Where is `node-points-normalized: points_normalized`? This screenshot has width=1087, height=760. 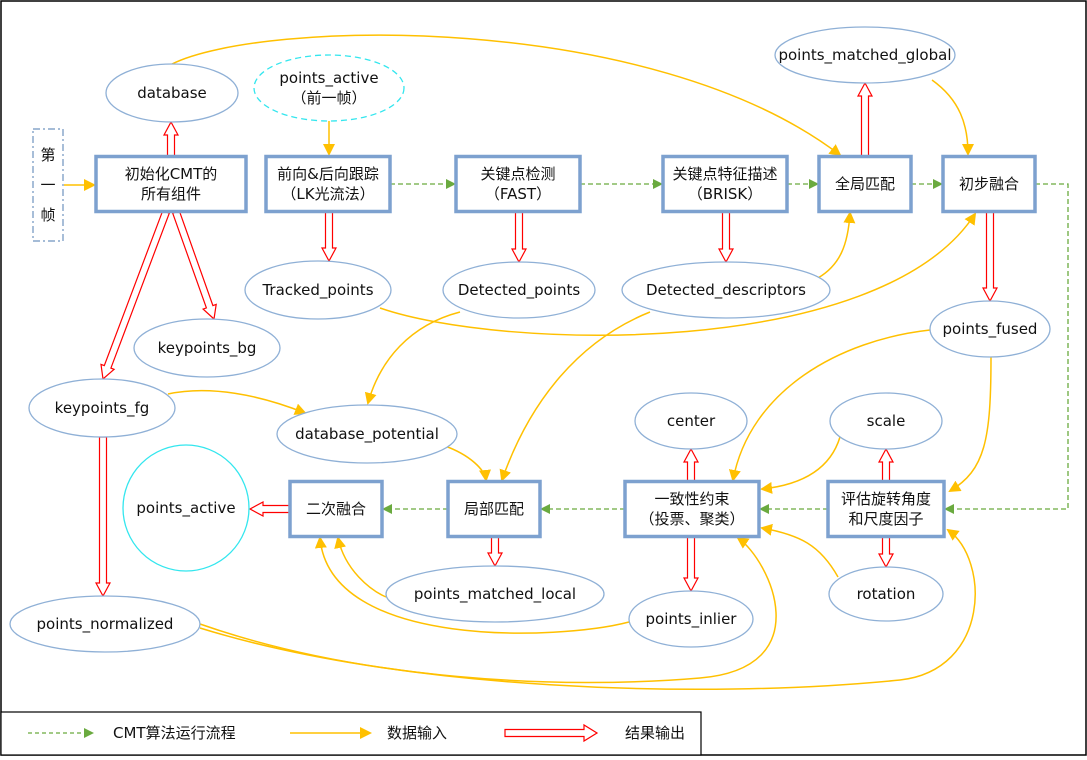 node-points-normalized: points_normalized is located at coordinates (105, 624).